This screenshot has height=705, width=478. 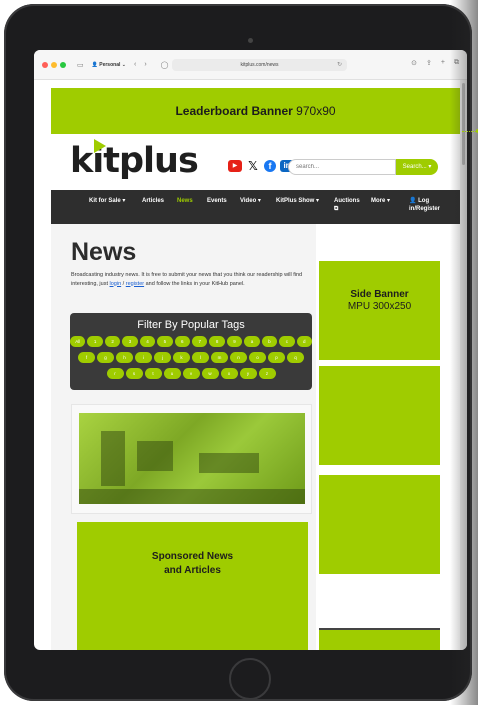 What do you see at coordinates (257, 357) in the screenshot?
I see `tag-pill: o` at bounding box center [257, 357].